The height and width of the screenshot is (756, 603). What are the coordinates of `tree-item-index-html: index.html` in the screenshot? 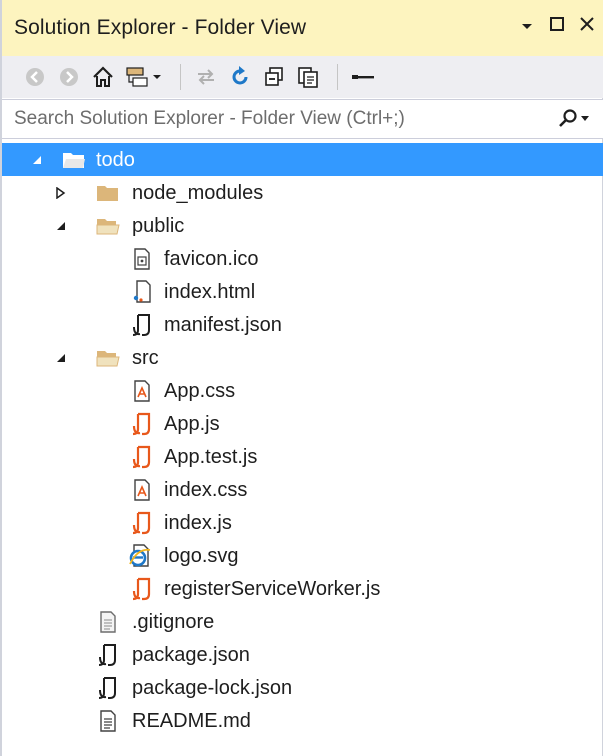 It's located at (302, 291).